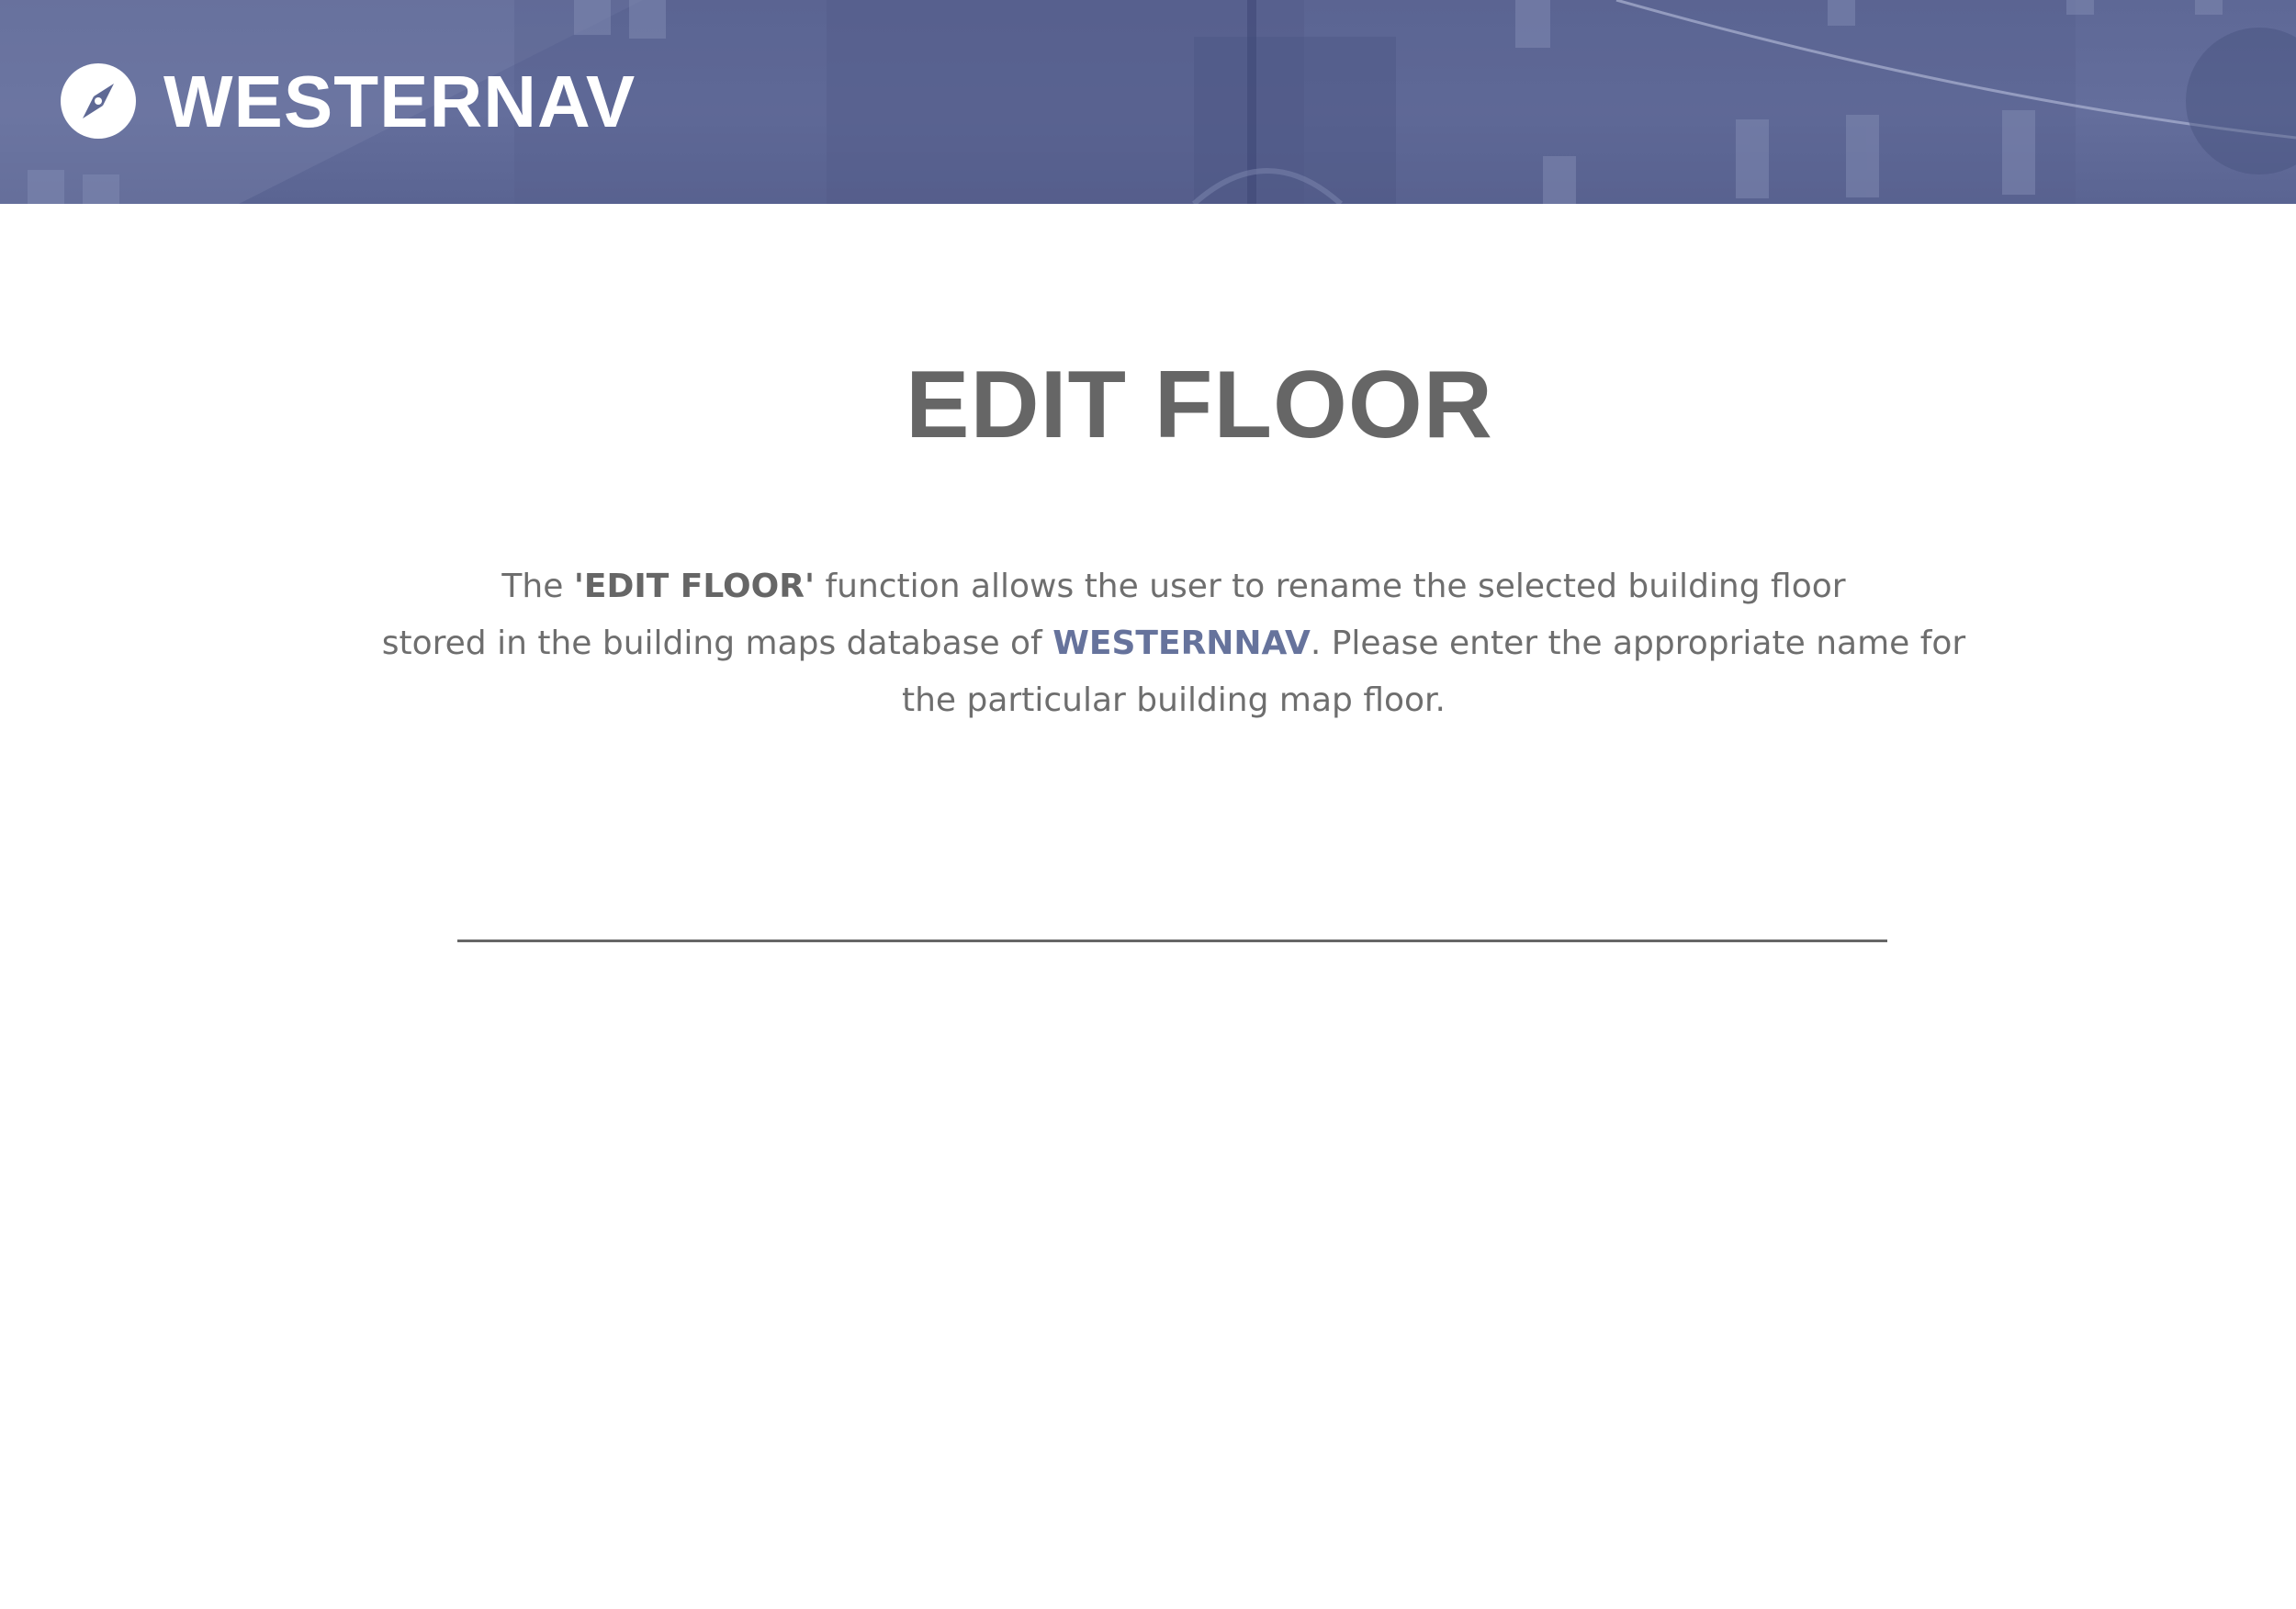 This screenshot has width=2296, height=1609. What do you see at coordinates (537, 586) in the screenshot?
I see `description-text-span: The` at bounding box center [537, 586].